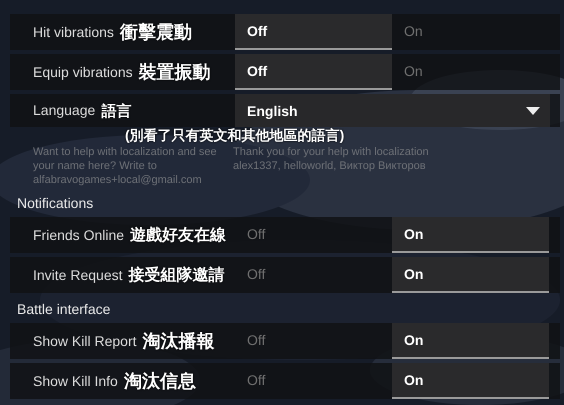 The image size is (564, 405). I want to click on caption: 遊戲好友在線, so click(178, 236).